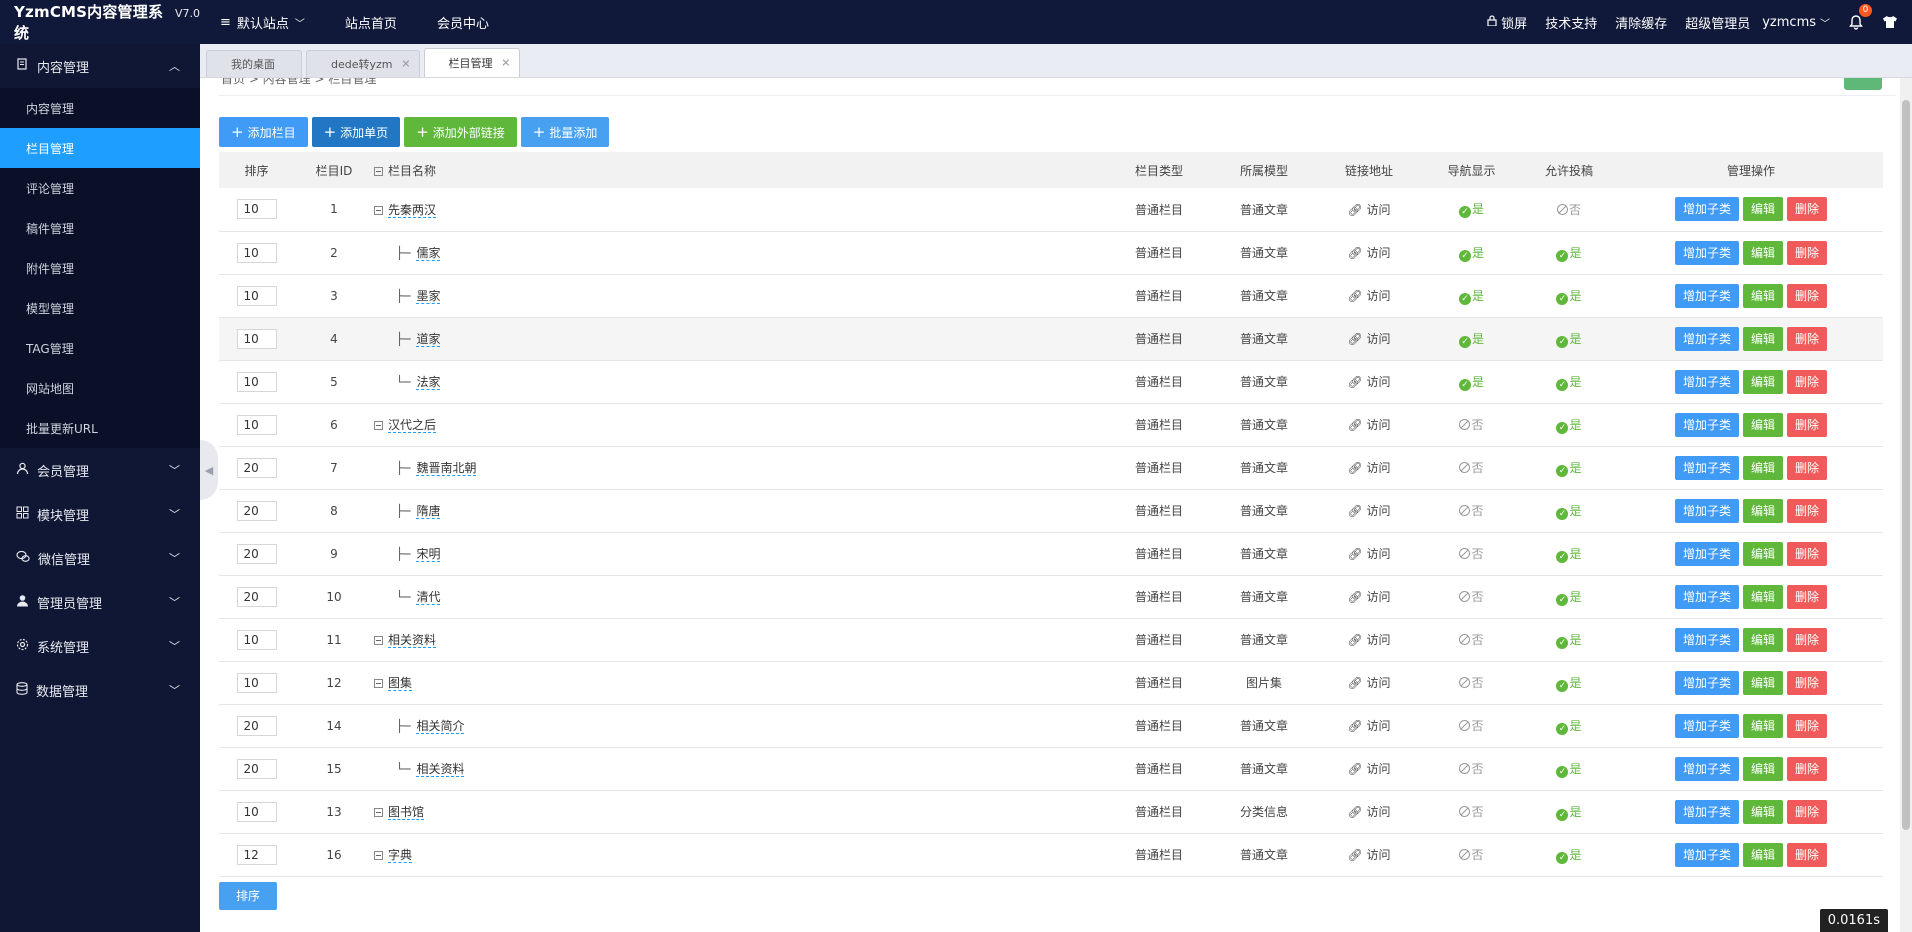 The height and width of the screenshot is (932, 1912). I want to click on sort-button: 排序, so click(248, 895).